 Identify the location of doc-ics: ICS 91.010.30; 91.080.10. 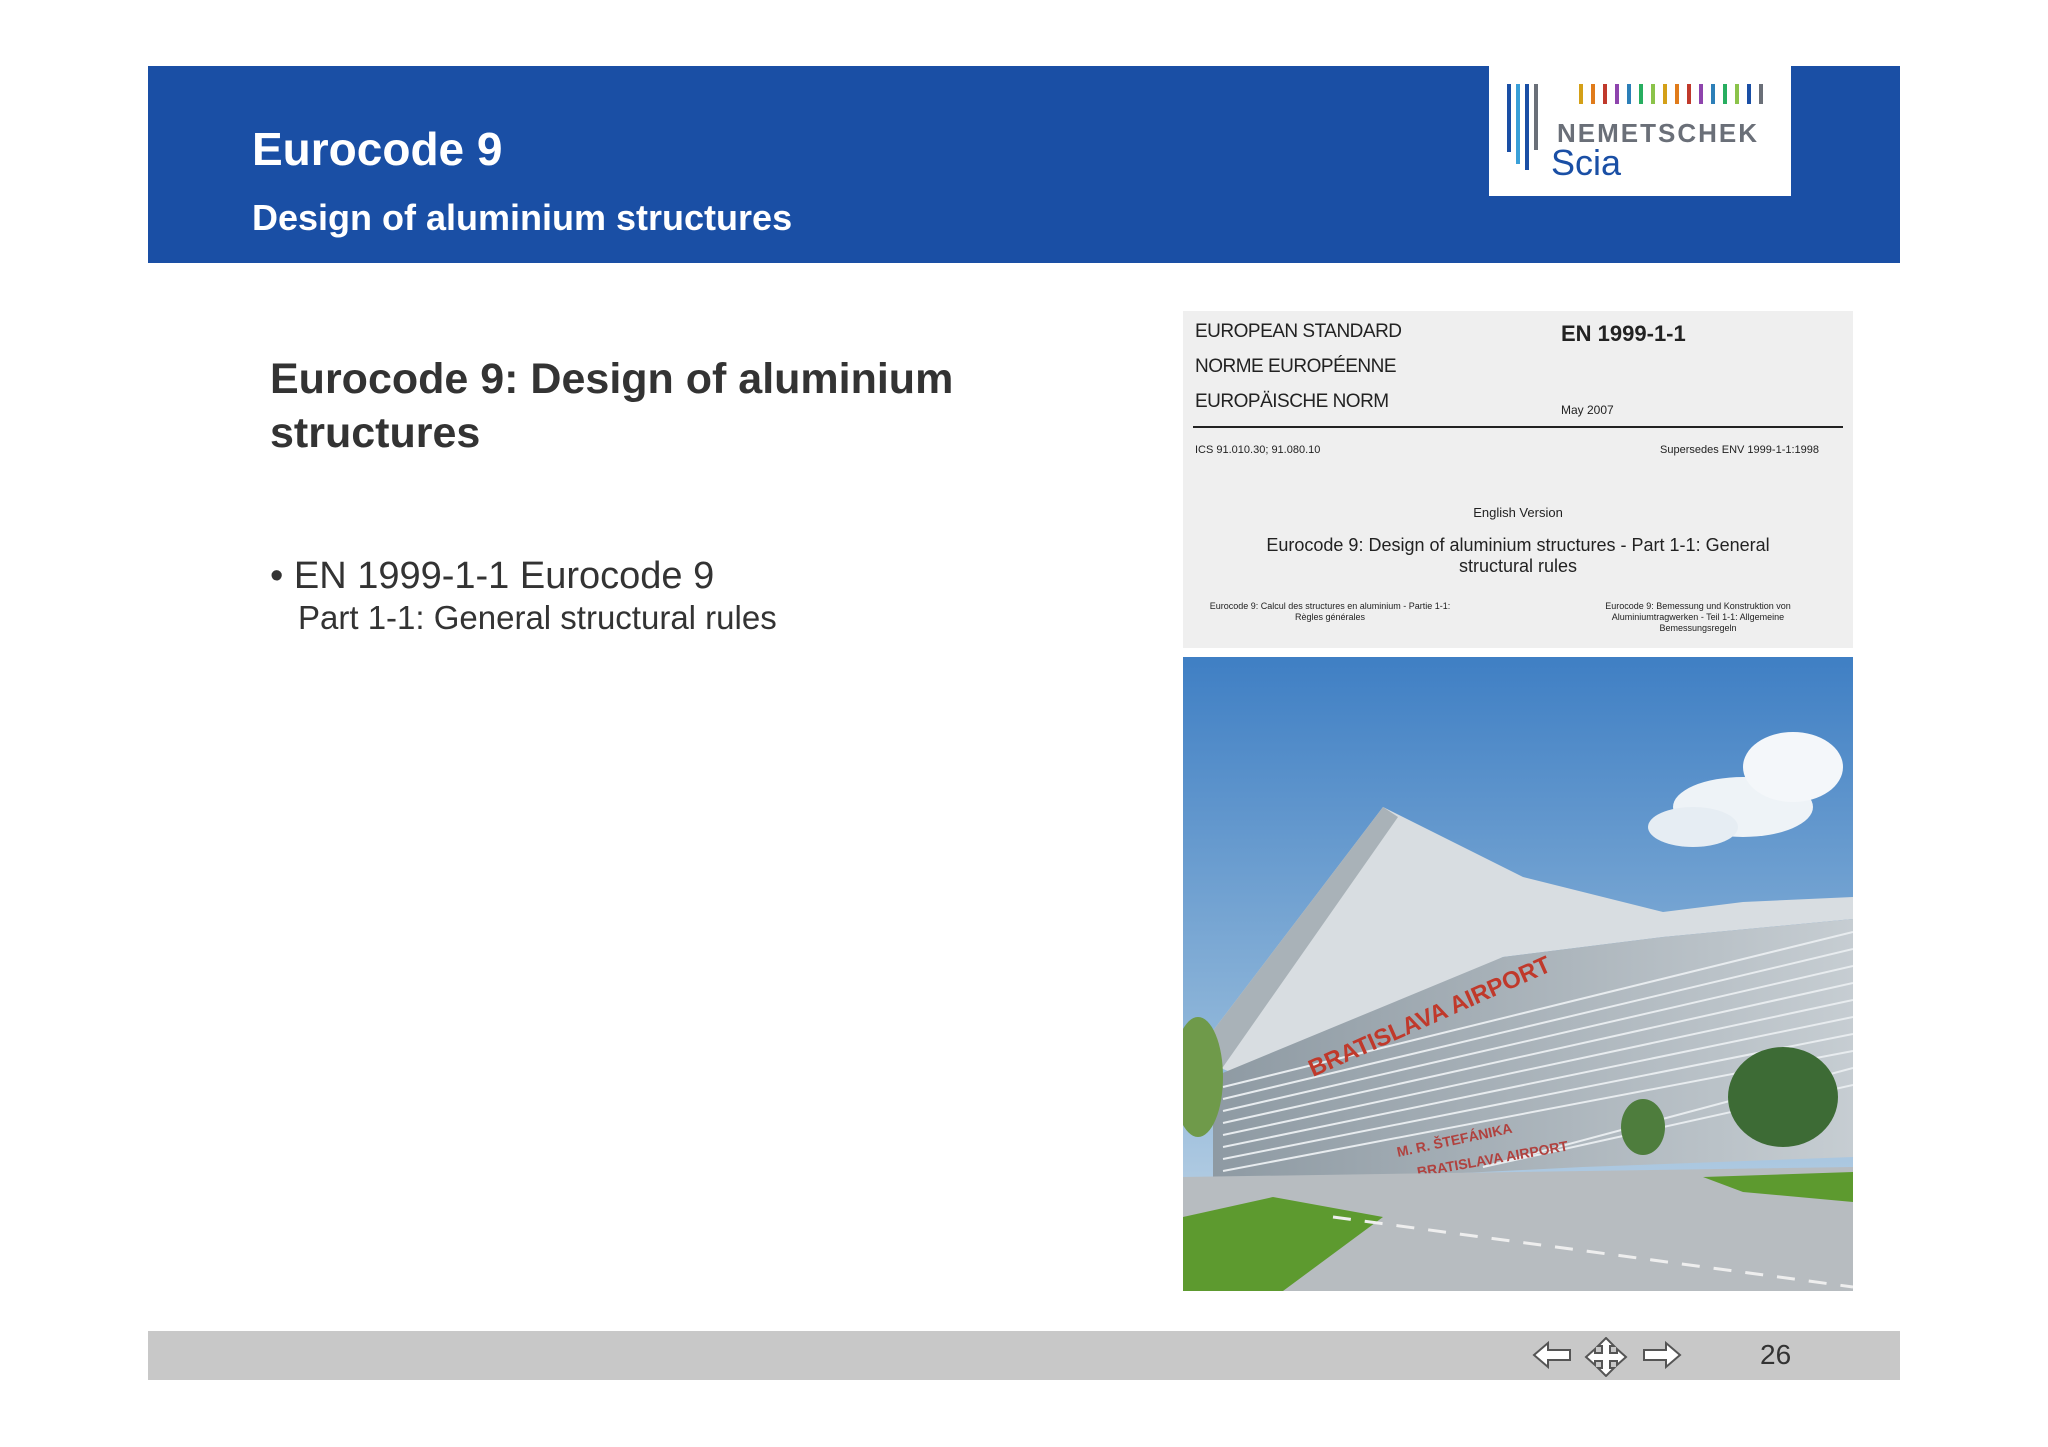
(1258, 450).